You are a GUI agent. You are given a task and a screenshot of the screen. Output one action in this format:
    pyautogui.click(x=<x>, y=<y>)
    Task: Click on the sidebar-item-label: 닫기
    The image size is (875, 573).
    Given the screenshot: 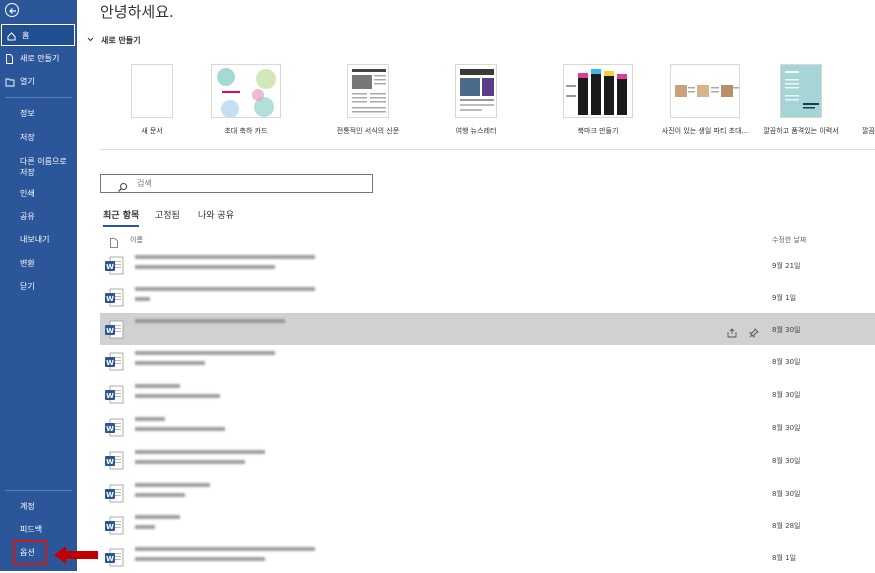 What is the action you would take?
    pyautogui.click(x=27, y=286)
    